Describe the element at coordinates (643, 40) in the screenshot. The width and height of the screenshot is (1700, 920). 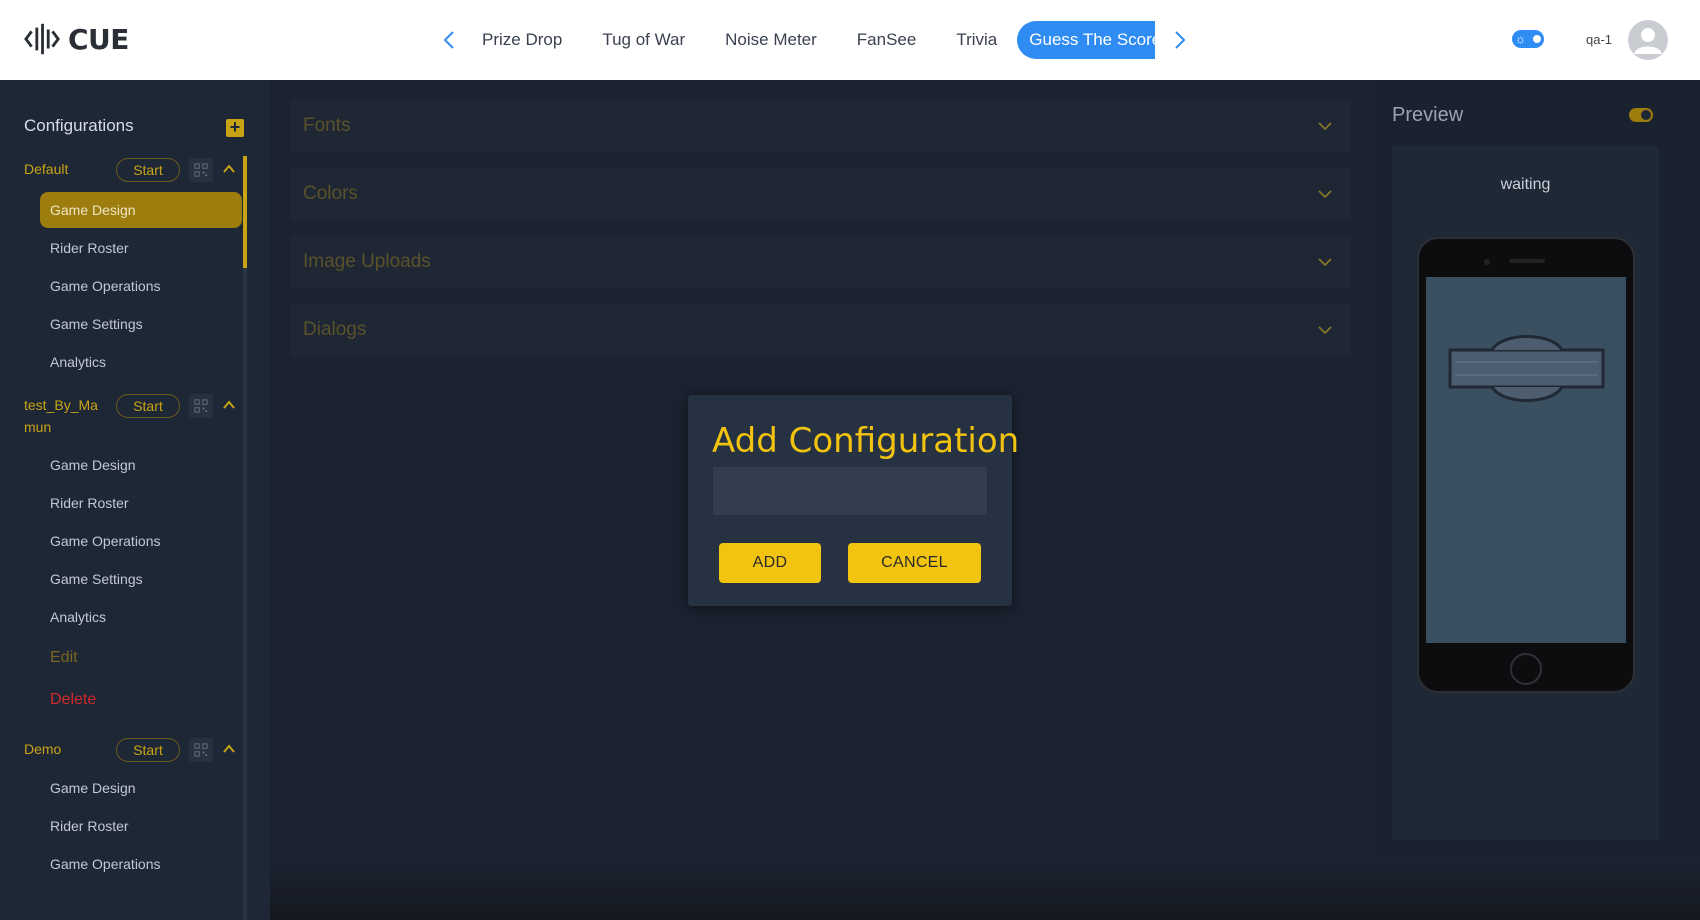
I see `tab-tug-of-war: Tug of War` at that location.